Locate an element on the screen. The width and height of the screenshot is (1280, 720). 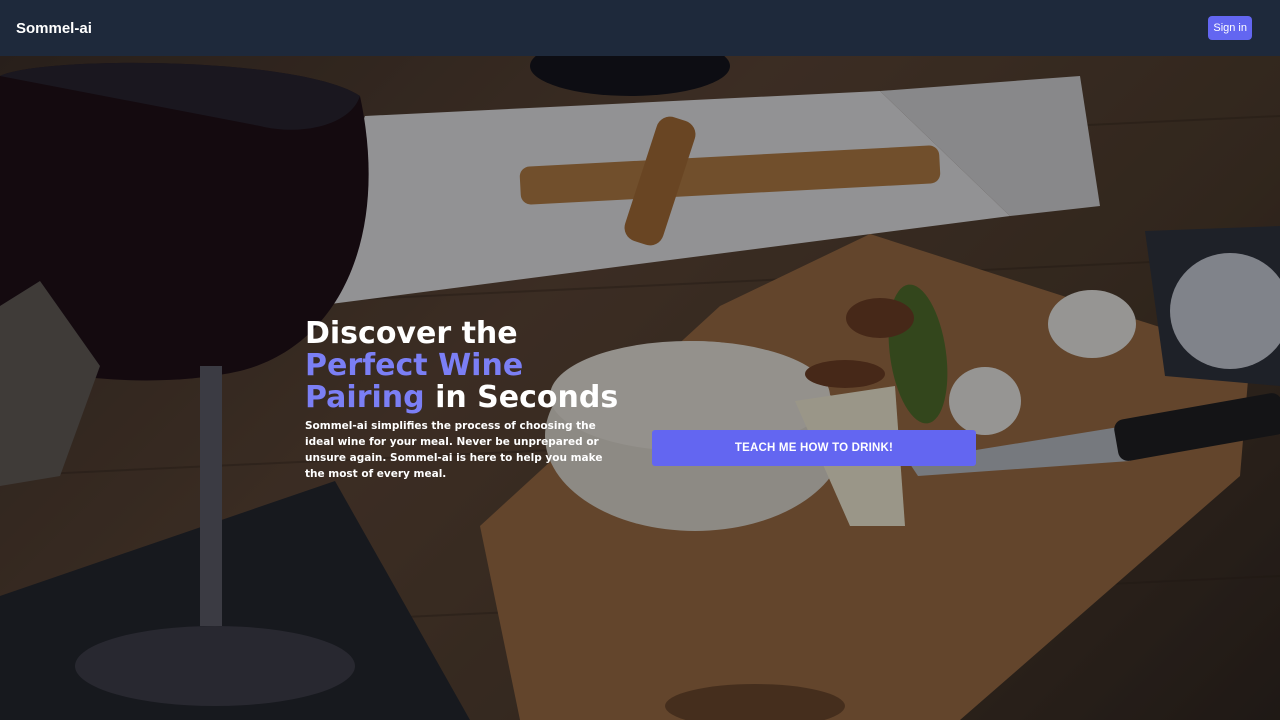
teach-me-button: TEACH ME HOW TO DRINK! is located at coordinates (814, 448).